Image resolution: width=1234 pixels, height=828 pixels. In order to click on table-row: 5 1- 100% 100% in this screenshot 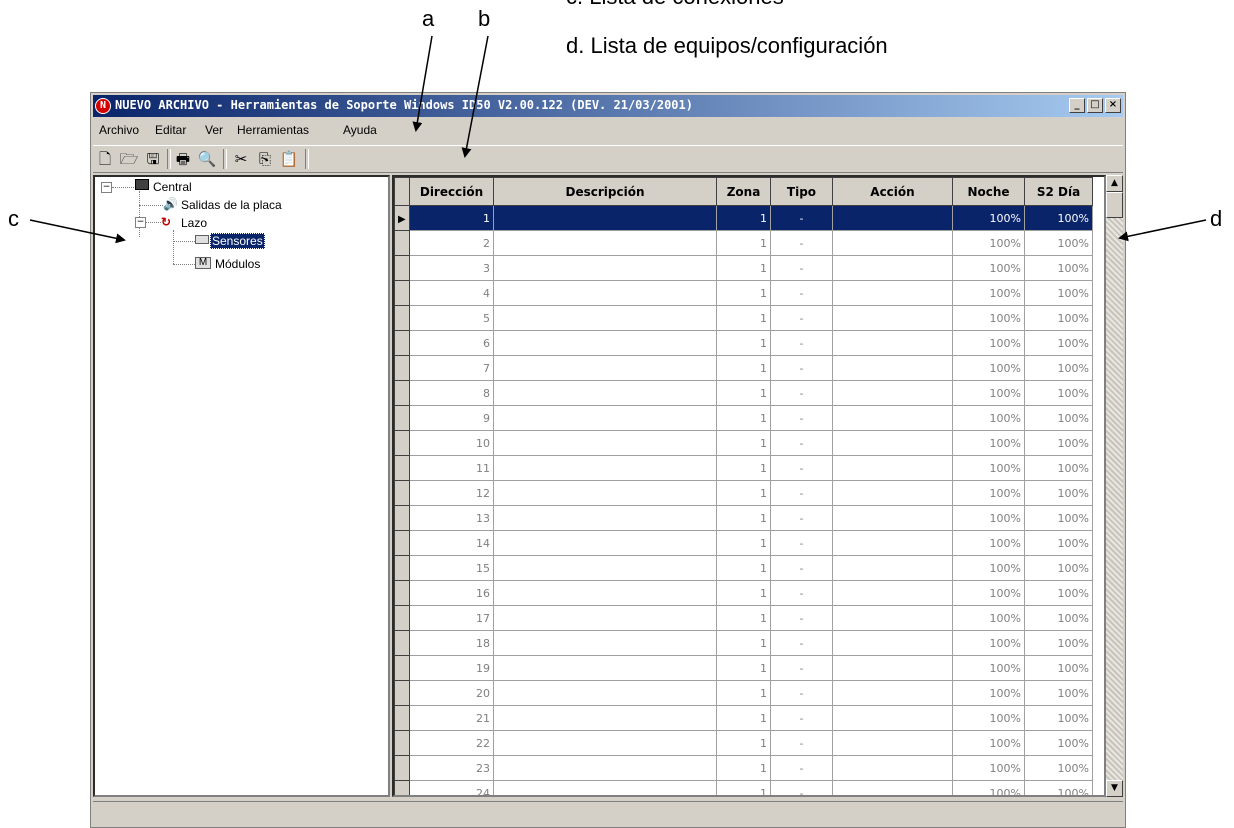, I will do `click(743, 318)`.